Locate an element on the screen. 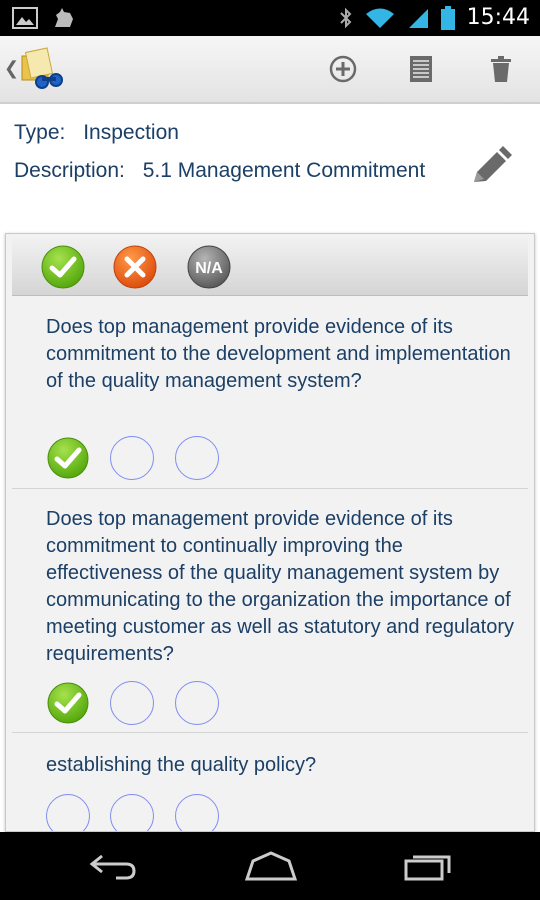 Image resolution: width=540 pixels, height=900 pixels. add-icon is located at coordinates (343, 69).